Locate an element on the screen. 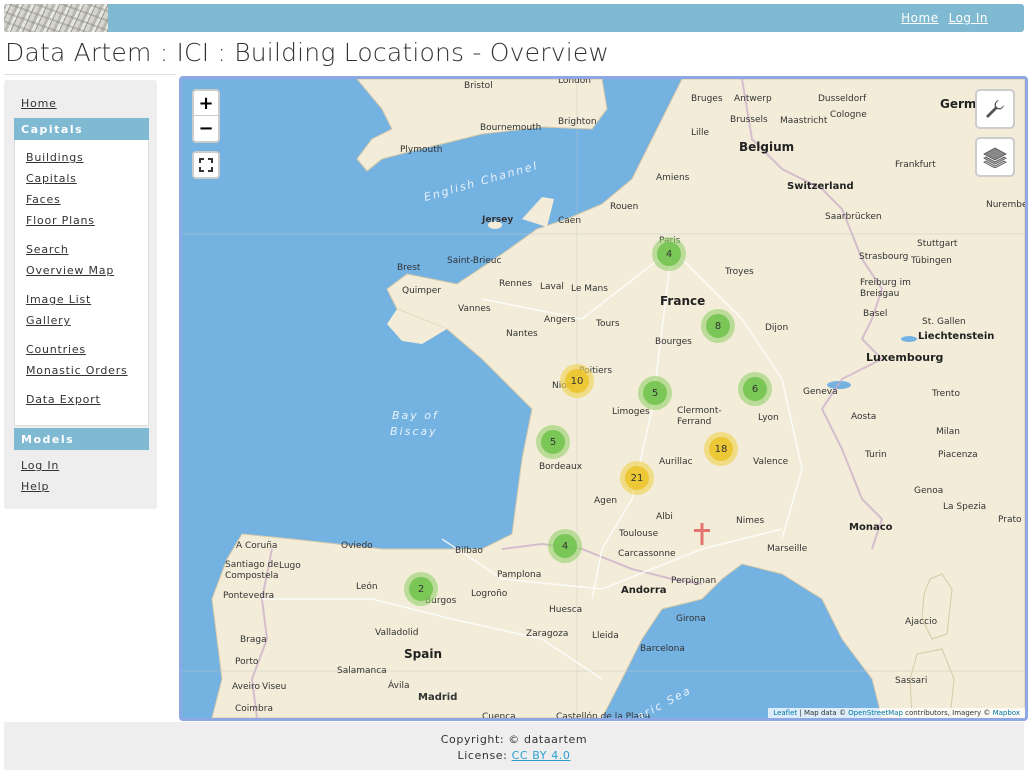  map-label: Rennes is located at coordinates (516, 284).